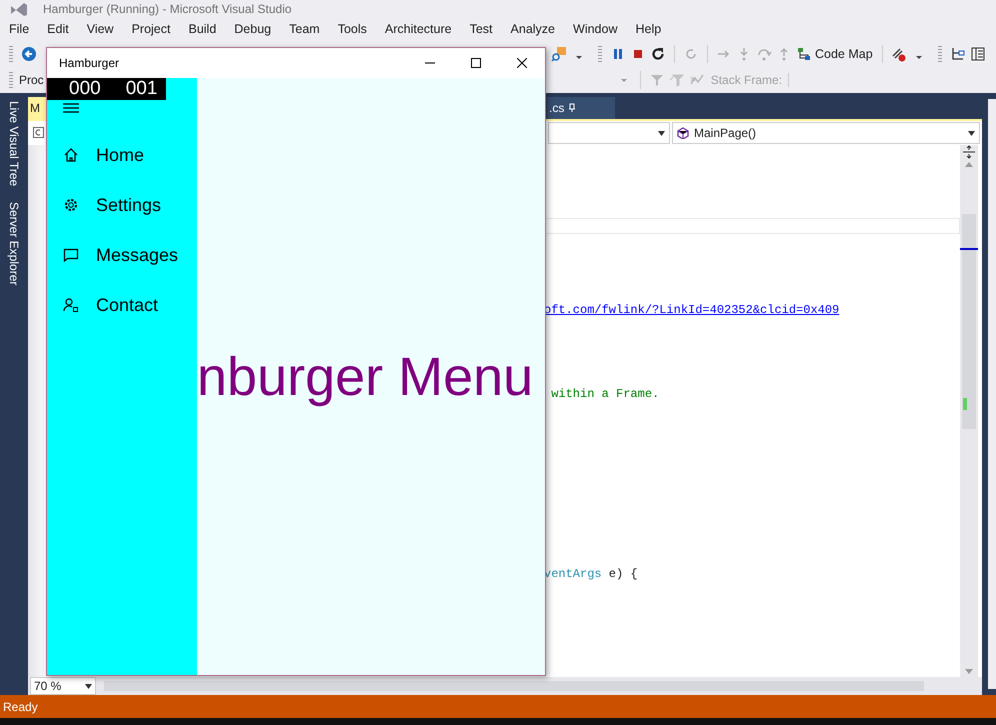 The image size is (996, 725). What do you see at coordinates (365, 377) in the screenshot?
I see `page-heading: nburger Menu` at bounding box center [365, 377].